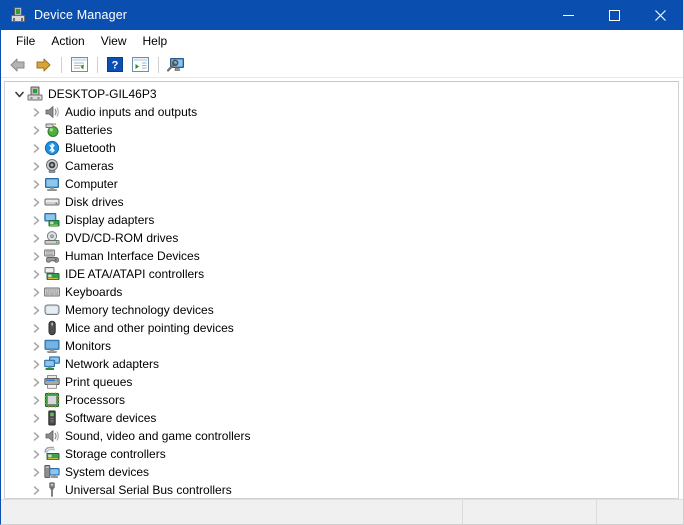 This screenshot has height=525, width=684. I want to click on tree-item-label: Memory technology devices, so click(139, 310).